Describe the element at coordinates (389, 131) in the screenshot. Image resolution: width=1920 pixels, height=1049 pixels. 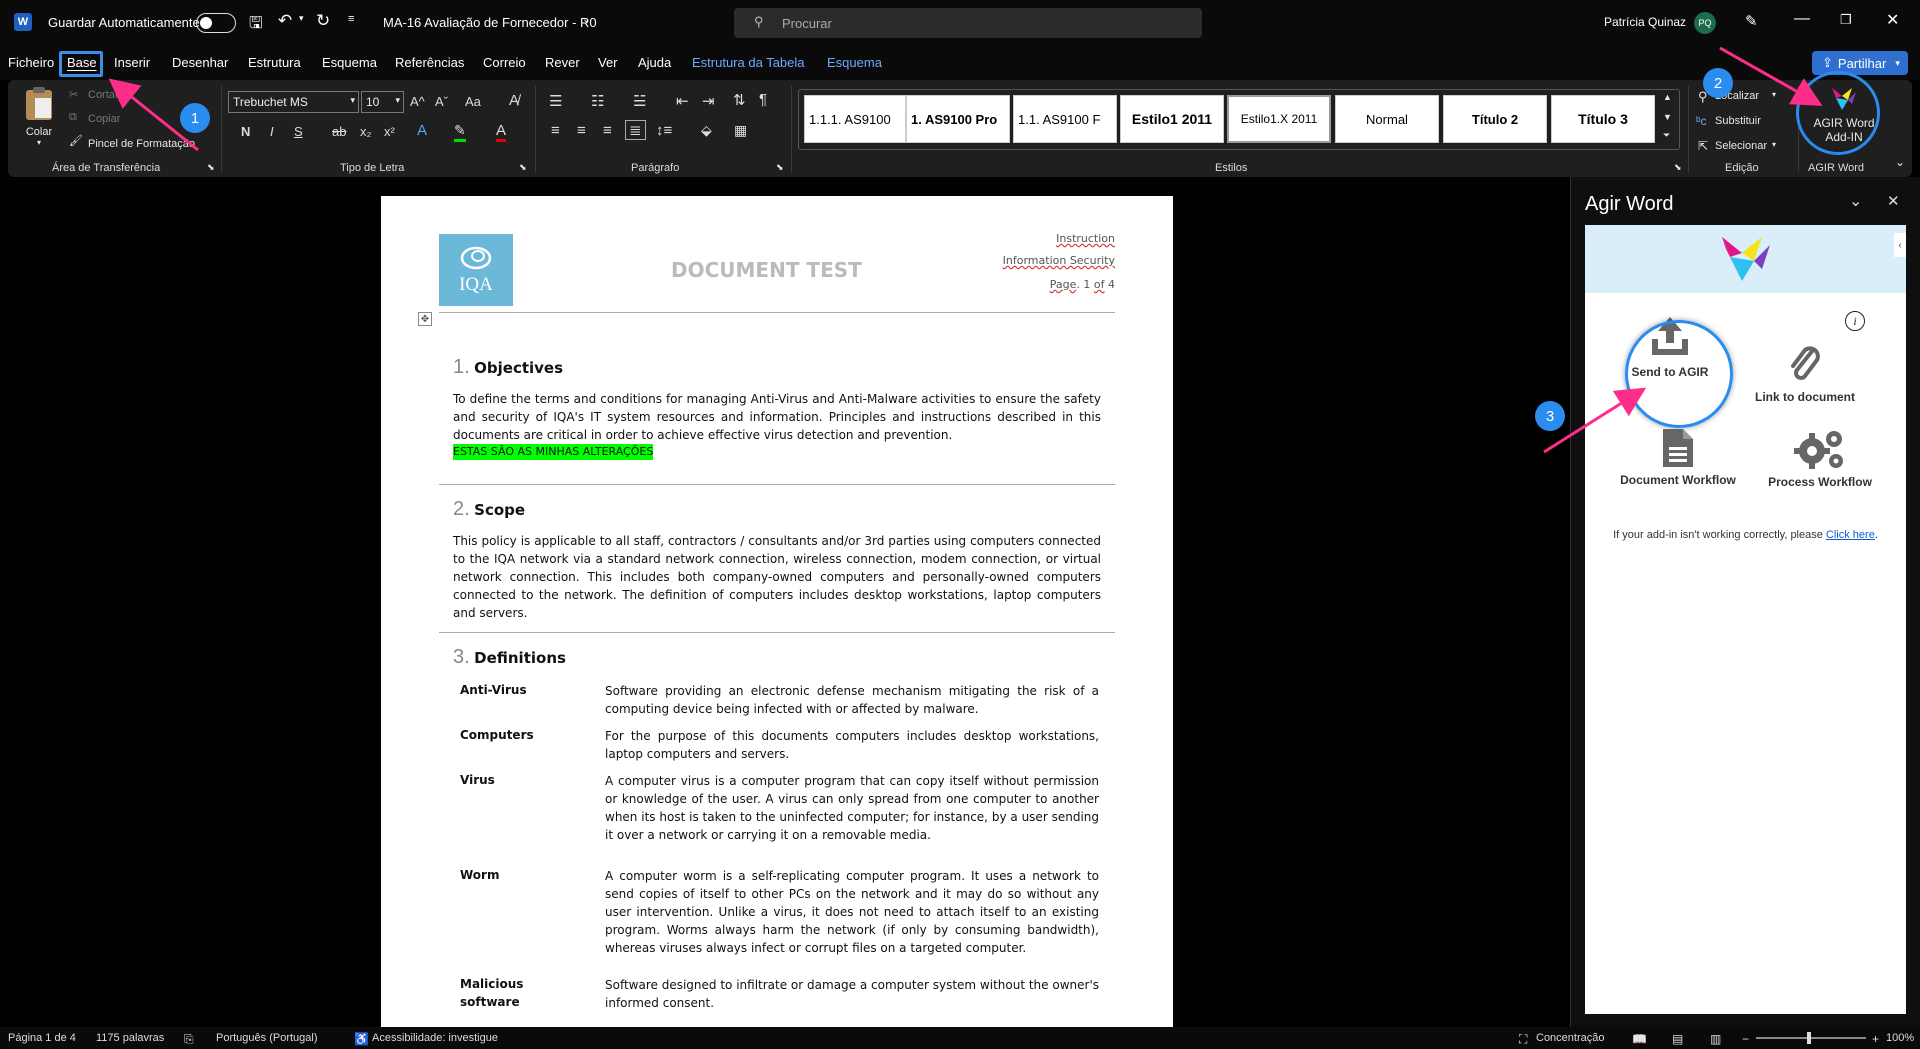
I see `superscript-button: x²` at that location.